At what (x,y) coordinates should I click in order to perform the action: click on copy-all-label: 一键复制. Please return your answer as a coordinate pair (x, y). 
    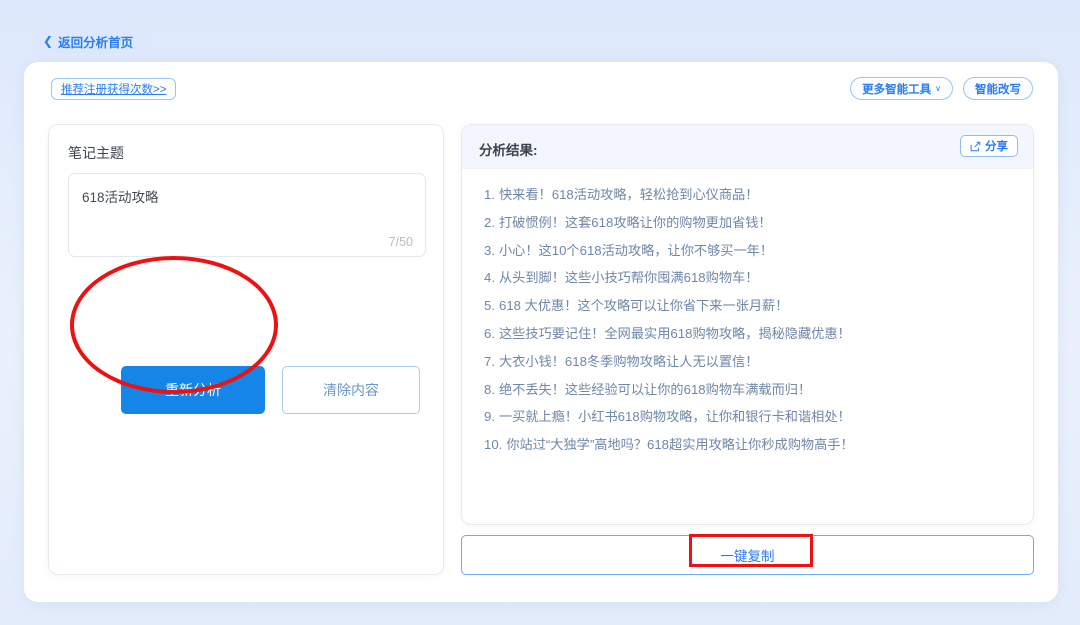
    Looking at the image, I should click on (747, 556).